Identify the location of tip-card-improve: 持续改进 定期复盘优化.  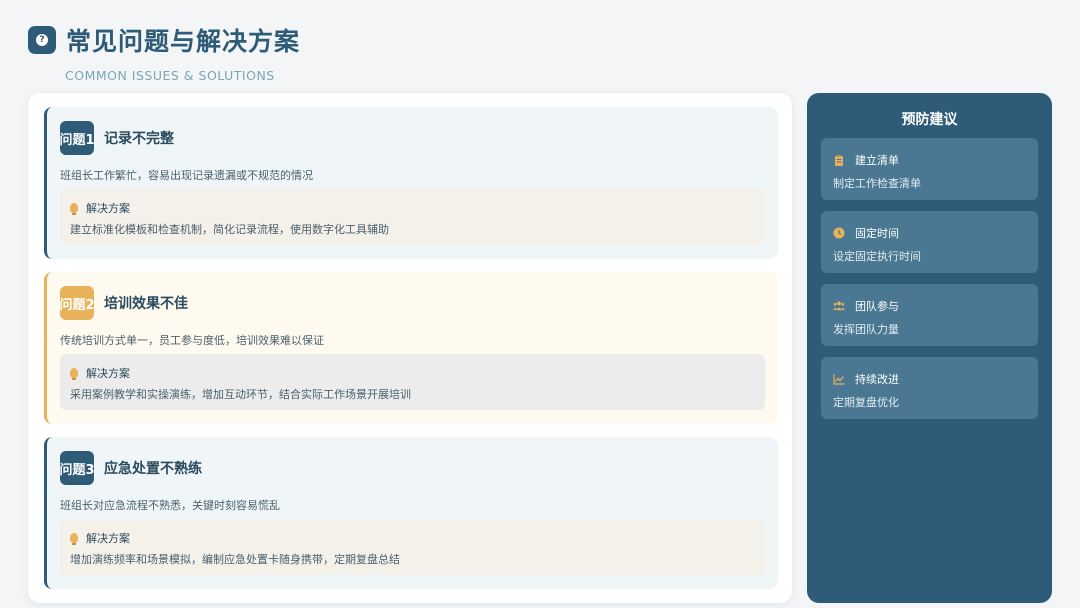
(929, 388).